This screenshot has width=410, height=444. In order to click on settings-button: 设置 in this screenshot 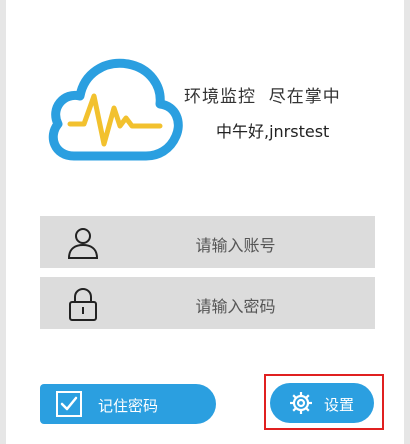, I will do `click(322, 403)`.